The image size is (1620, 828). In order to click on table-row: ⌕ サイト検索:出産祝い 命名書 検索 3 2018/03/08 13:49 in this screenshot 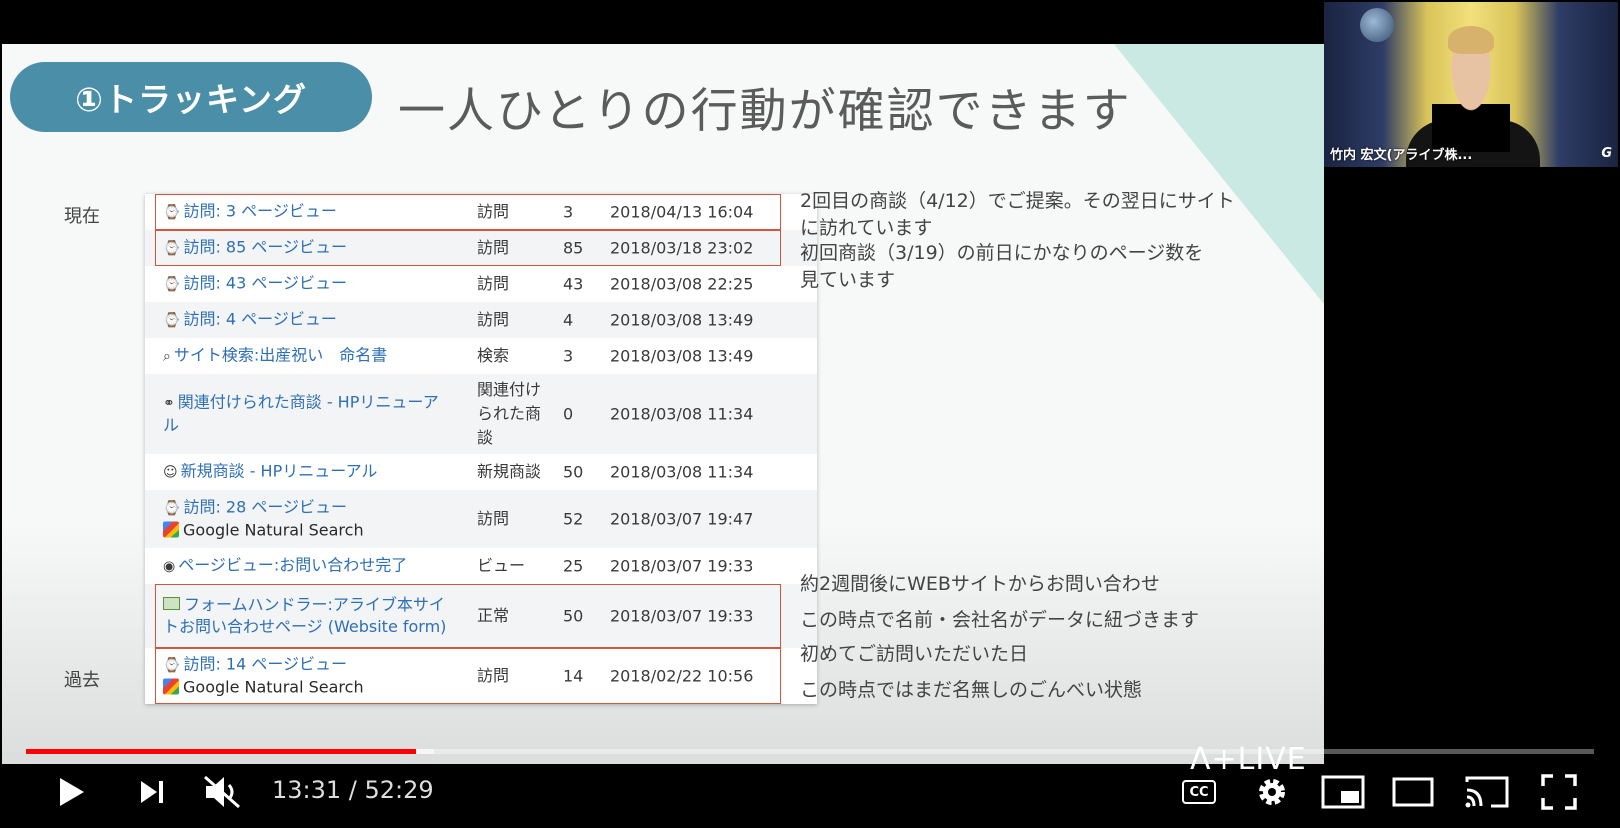, I will do `click(481, 356)`.